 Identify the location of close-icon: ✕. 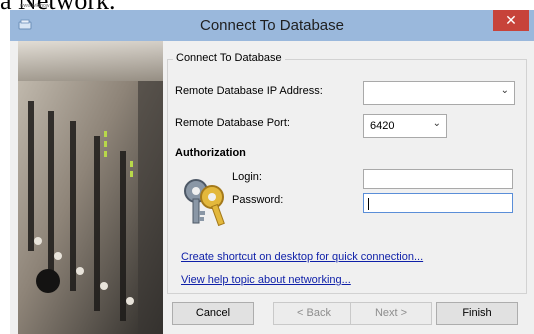
(511, 20).